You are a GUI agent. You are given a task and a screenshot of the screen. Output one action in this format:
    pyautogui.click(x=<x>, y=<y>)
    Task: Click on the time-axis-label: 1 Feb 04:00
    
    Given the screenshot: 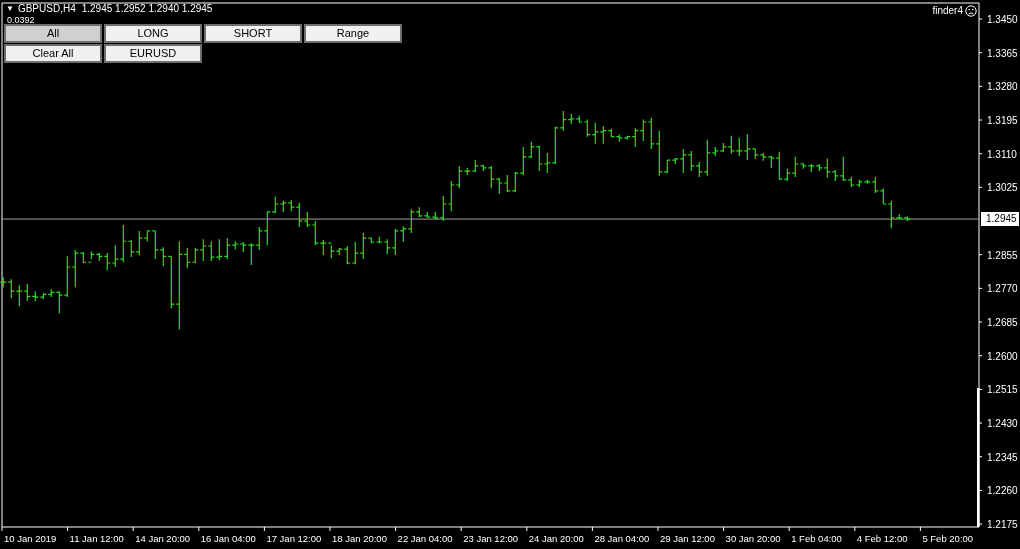 What is the action you would take?
    pyautogui.click(x=816, y=538)
    